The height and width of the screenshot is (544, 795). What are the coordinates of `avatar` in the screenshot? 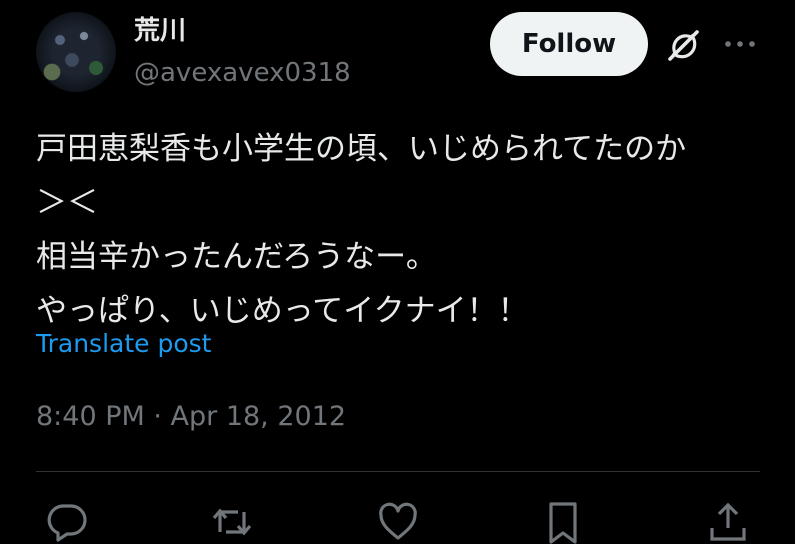 It's located at (76, 52).